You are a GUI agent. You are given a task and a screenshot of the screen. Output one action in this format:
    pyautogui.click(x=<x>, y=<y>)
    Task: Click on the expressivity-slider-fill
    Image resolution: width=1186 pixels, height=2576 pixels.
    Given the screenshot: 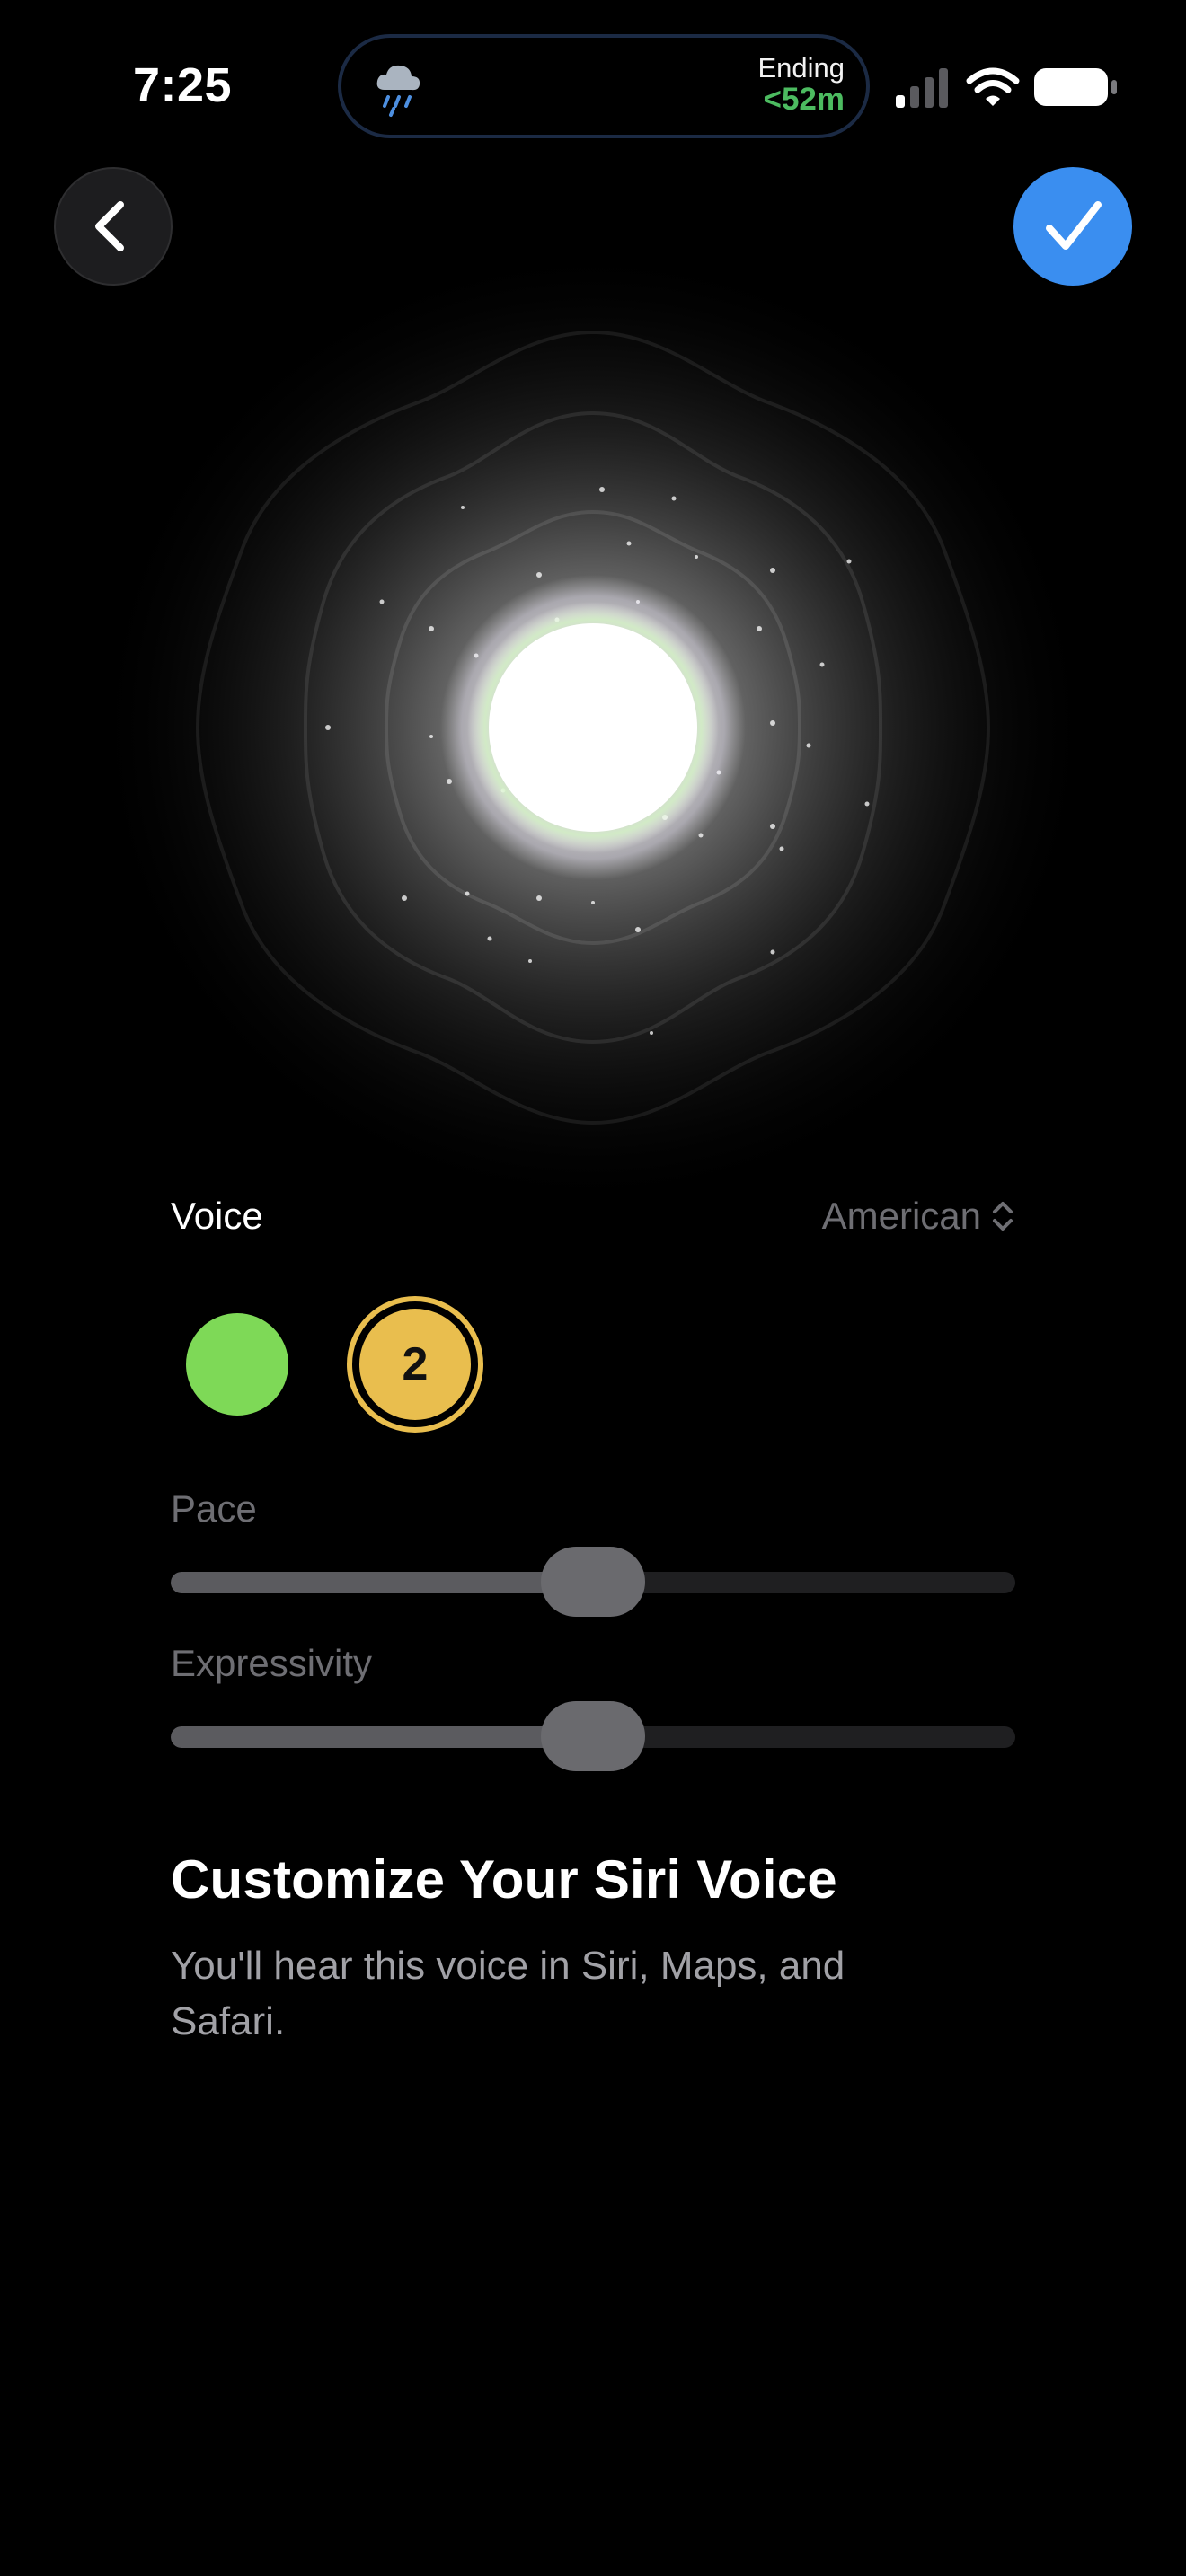 What is the action you would take?
    pyautogui.click(x=382, y=1737)
    